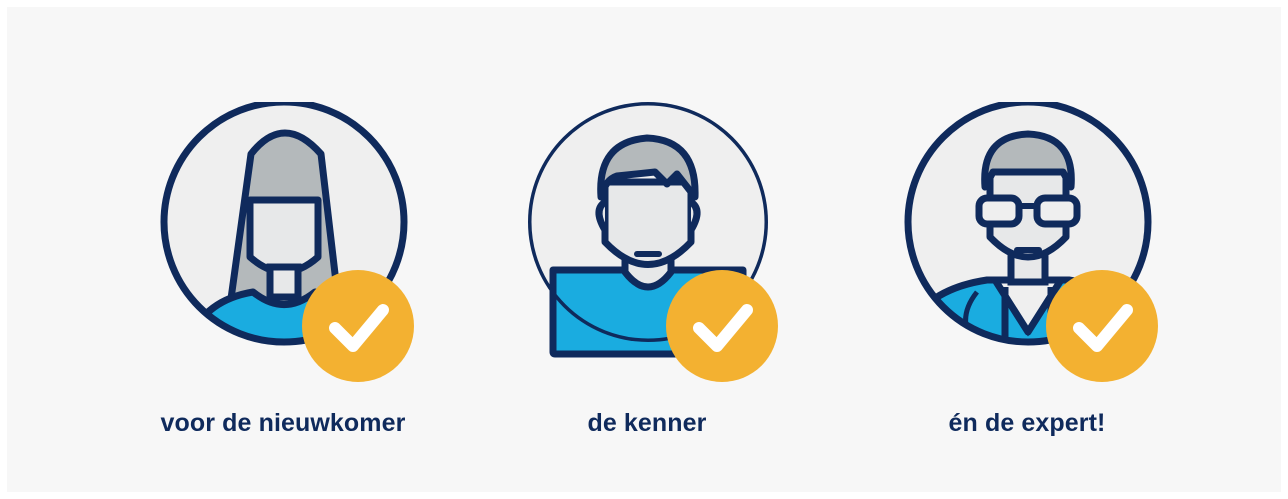 The height and width of the screenshot is (499, 1288). I want to click on doctor-with-glasses-icon, so click(1031, 242).